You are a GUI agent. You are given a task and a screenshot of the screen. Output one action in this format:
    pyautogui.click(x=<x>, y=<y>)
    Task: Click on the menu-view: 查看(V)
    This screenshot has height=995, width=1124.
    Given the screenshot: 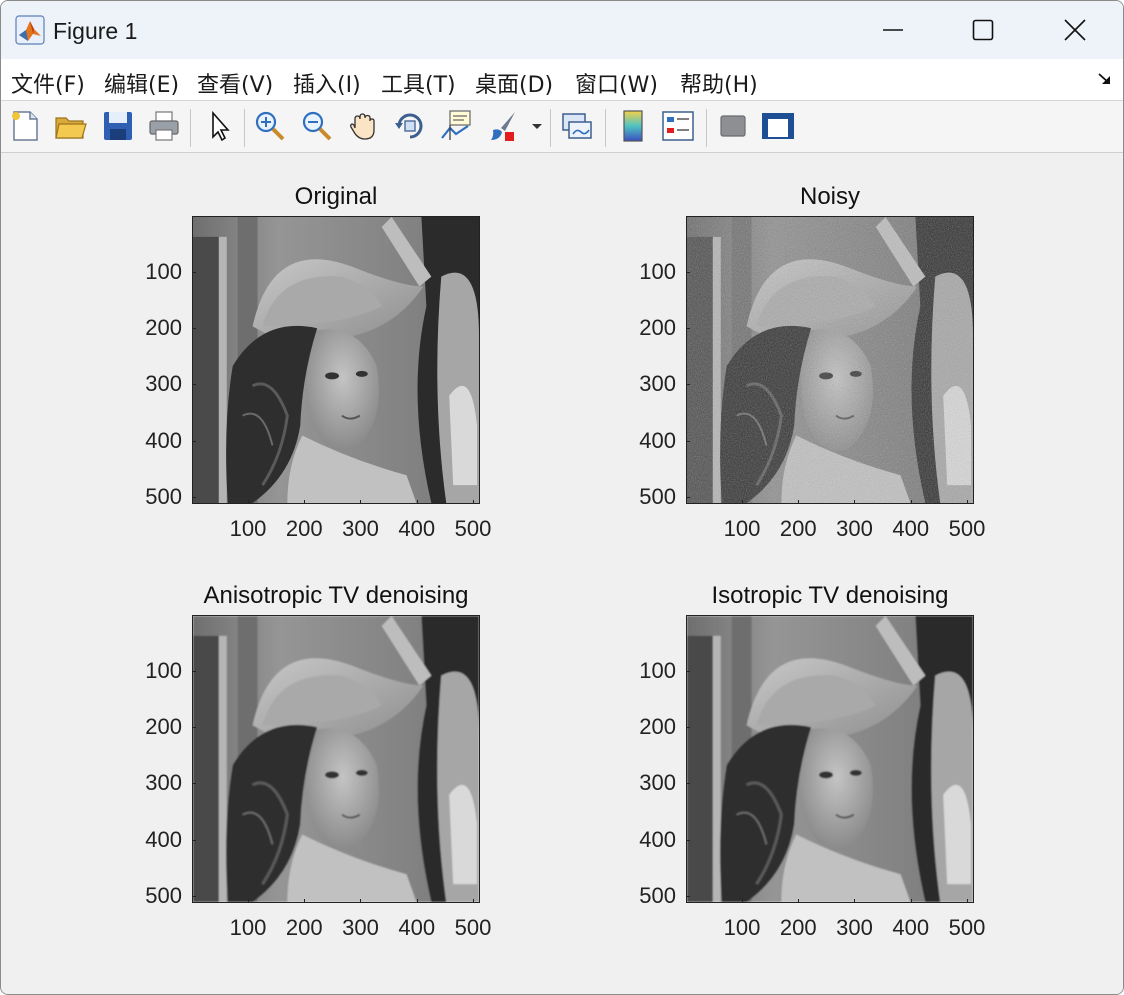 What is the action you would take?
    pyautogui.click(x=235, y=83)
    